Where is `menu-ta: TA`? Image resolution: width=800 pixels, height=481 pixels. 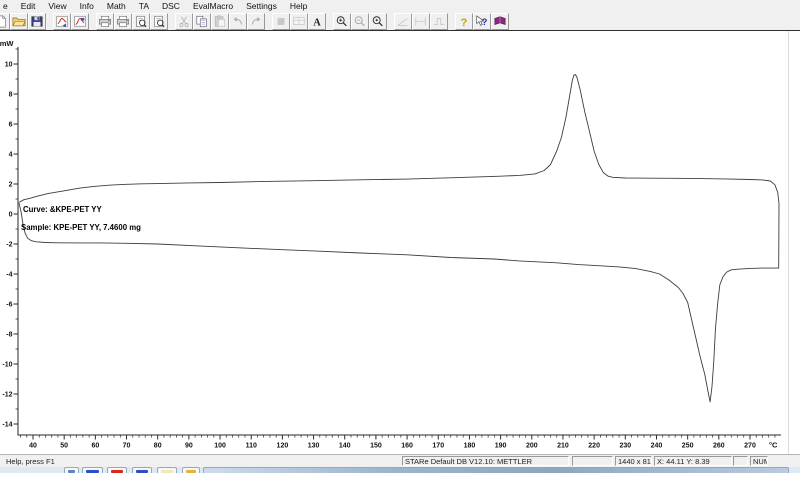
menu-ta: TA is located at coordinates (144, 6).